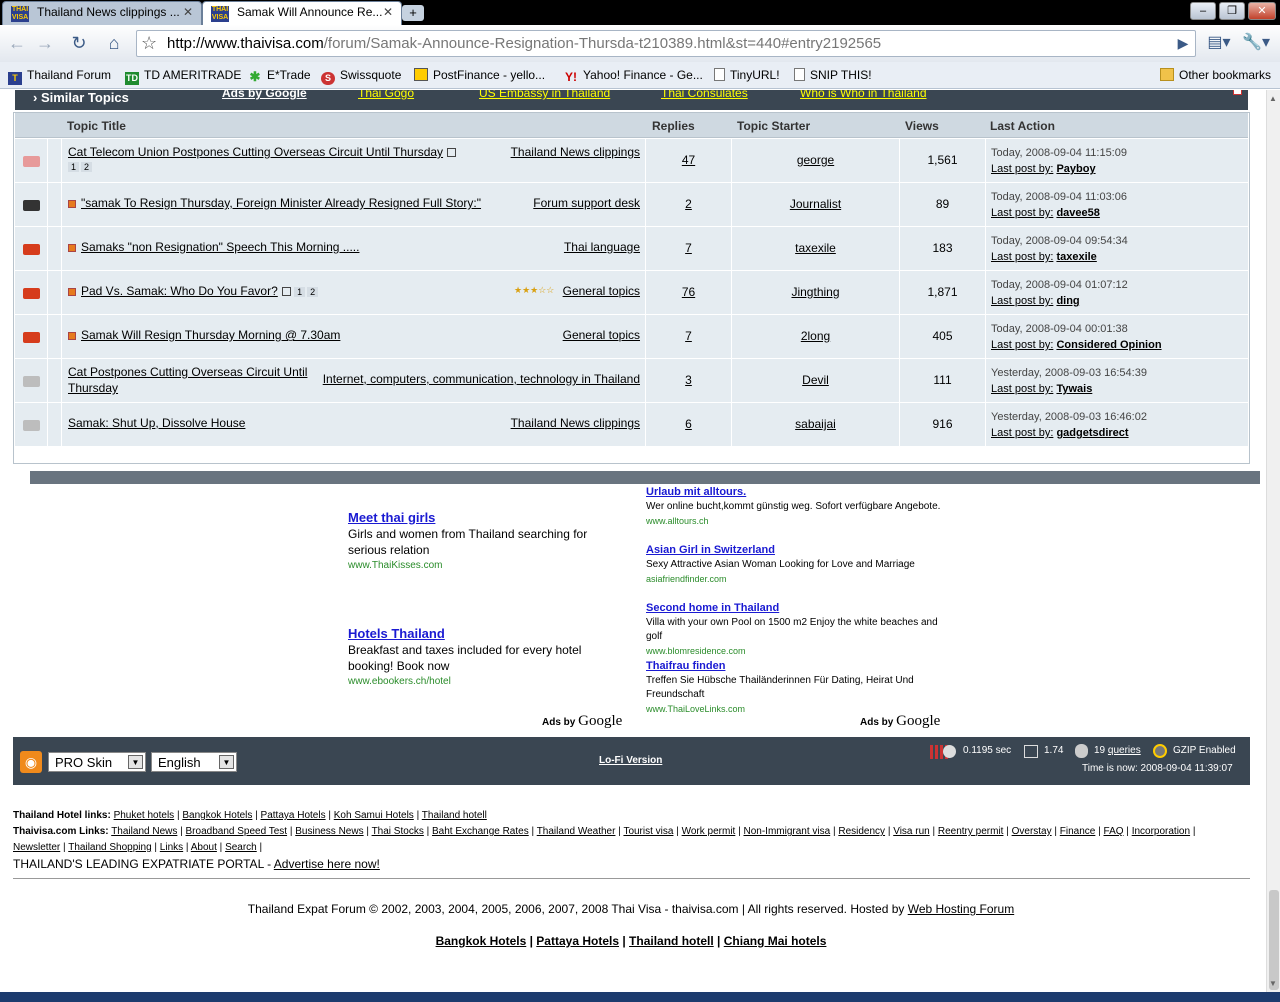 Image resolution: width=1280 pixels, height=1002 pixels. Describe the element at coordinates (179, 291) in the screenshot. I see `topic-title-link: Pad Vs. Samak: Who Do You Favor?` at that location.